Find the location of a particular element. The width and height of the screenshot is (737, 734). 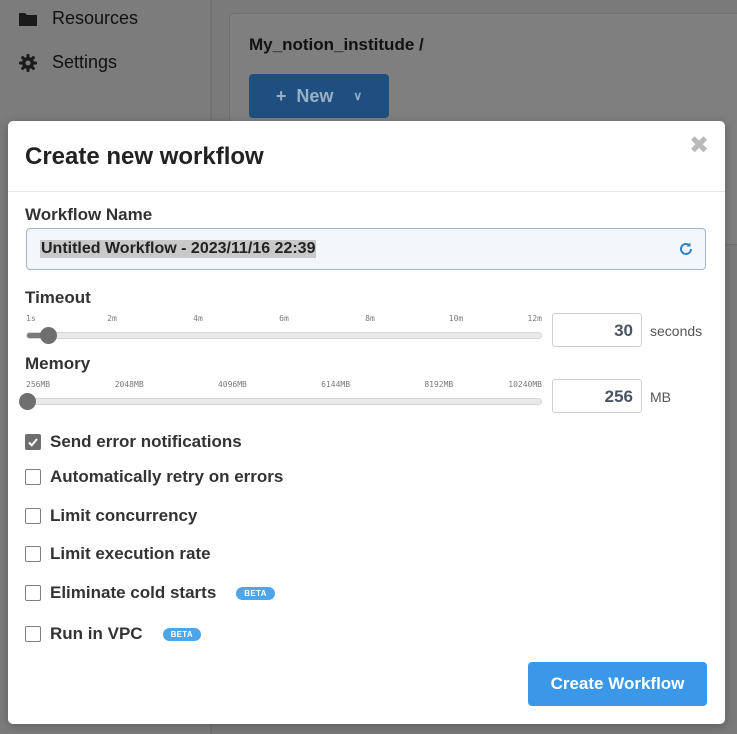

option-label: Limit execution rate is located at coordinates (130, 553).